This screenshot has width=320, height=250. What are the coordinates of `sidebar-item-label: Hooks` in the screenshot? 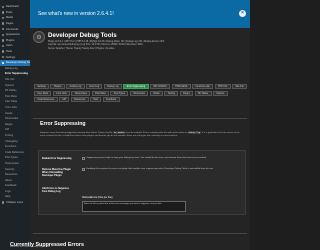 It's located at (9, 113).